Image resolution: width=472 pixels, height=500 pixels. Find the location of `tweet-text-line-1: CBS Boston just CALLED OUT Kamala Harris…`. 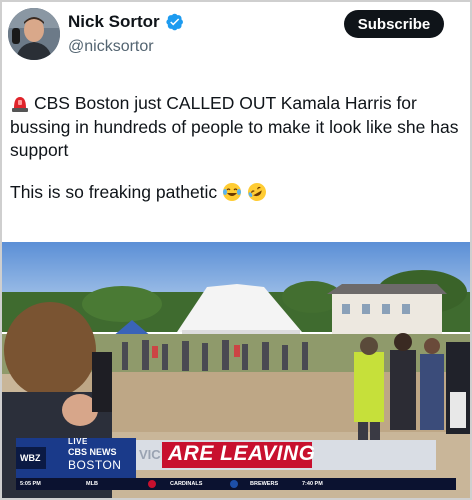

tweet-text-line-1: CBS Boston just CALLED OUT Kamala Harris… is located at coordinates (234, 127).